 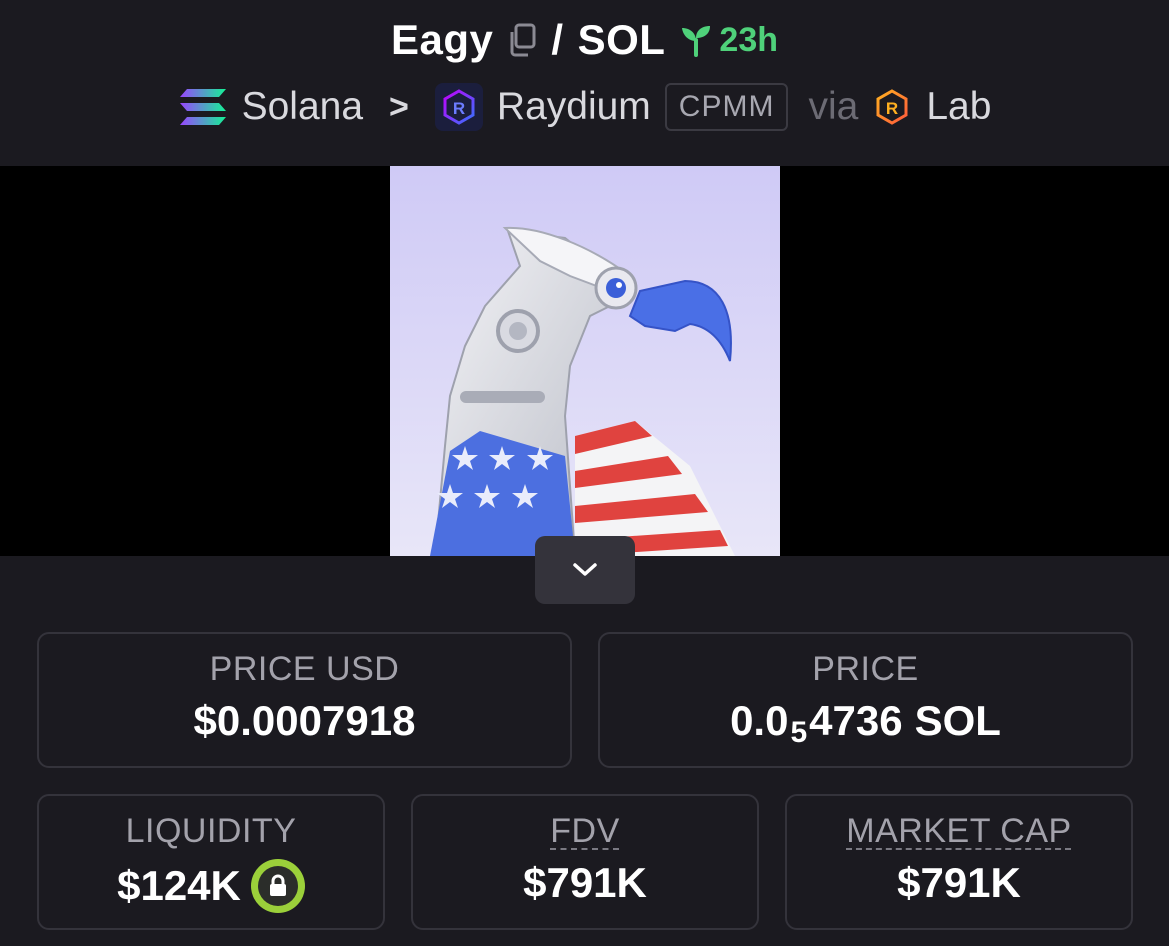 I want to click on liquidity-value: $124K, so click(x=179, y=885).